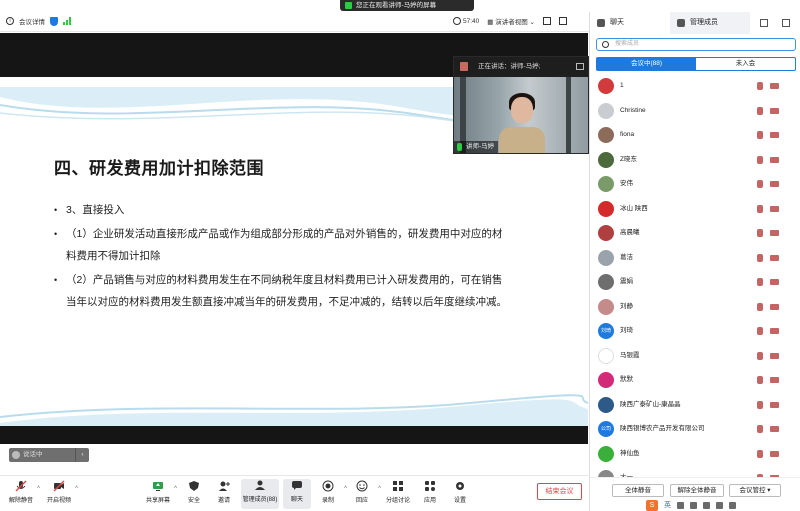 This screenshot has width=800, height=511. Describe the element at coordinates (696, 44) in the screenshot. I see `member-search-input: 搜索成员` at that location.